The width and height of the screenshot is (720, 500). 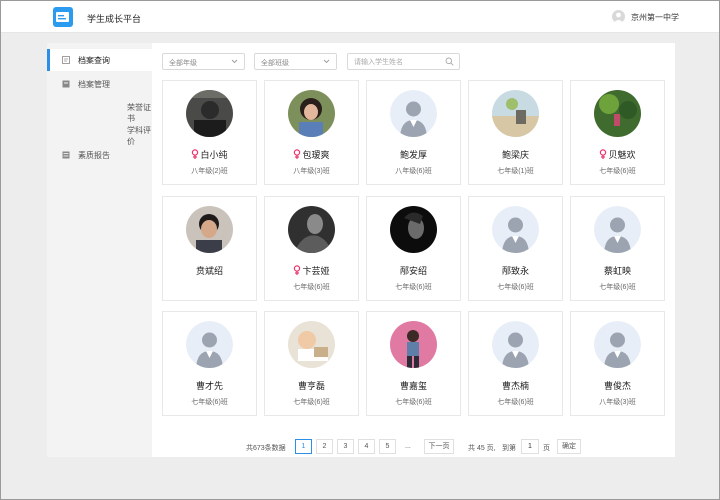 What do you see at coordinates (482, 448) in the screenshot?
I see `page-count: 共 45 页,` at bounding box center [482, 448].